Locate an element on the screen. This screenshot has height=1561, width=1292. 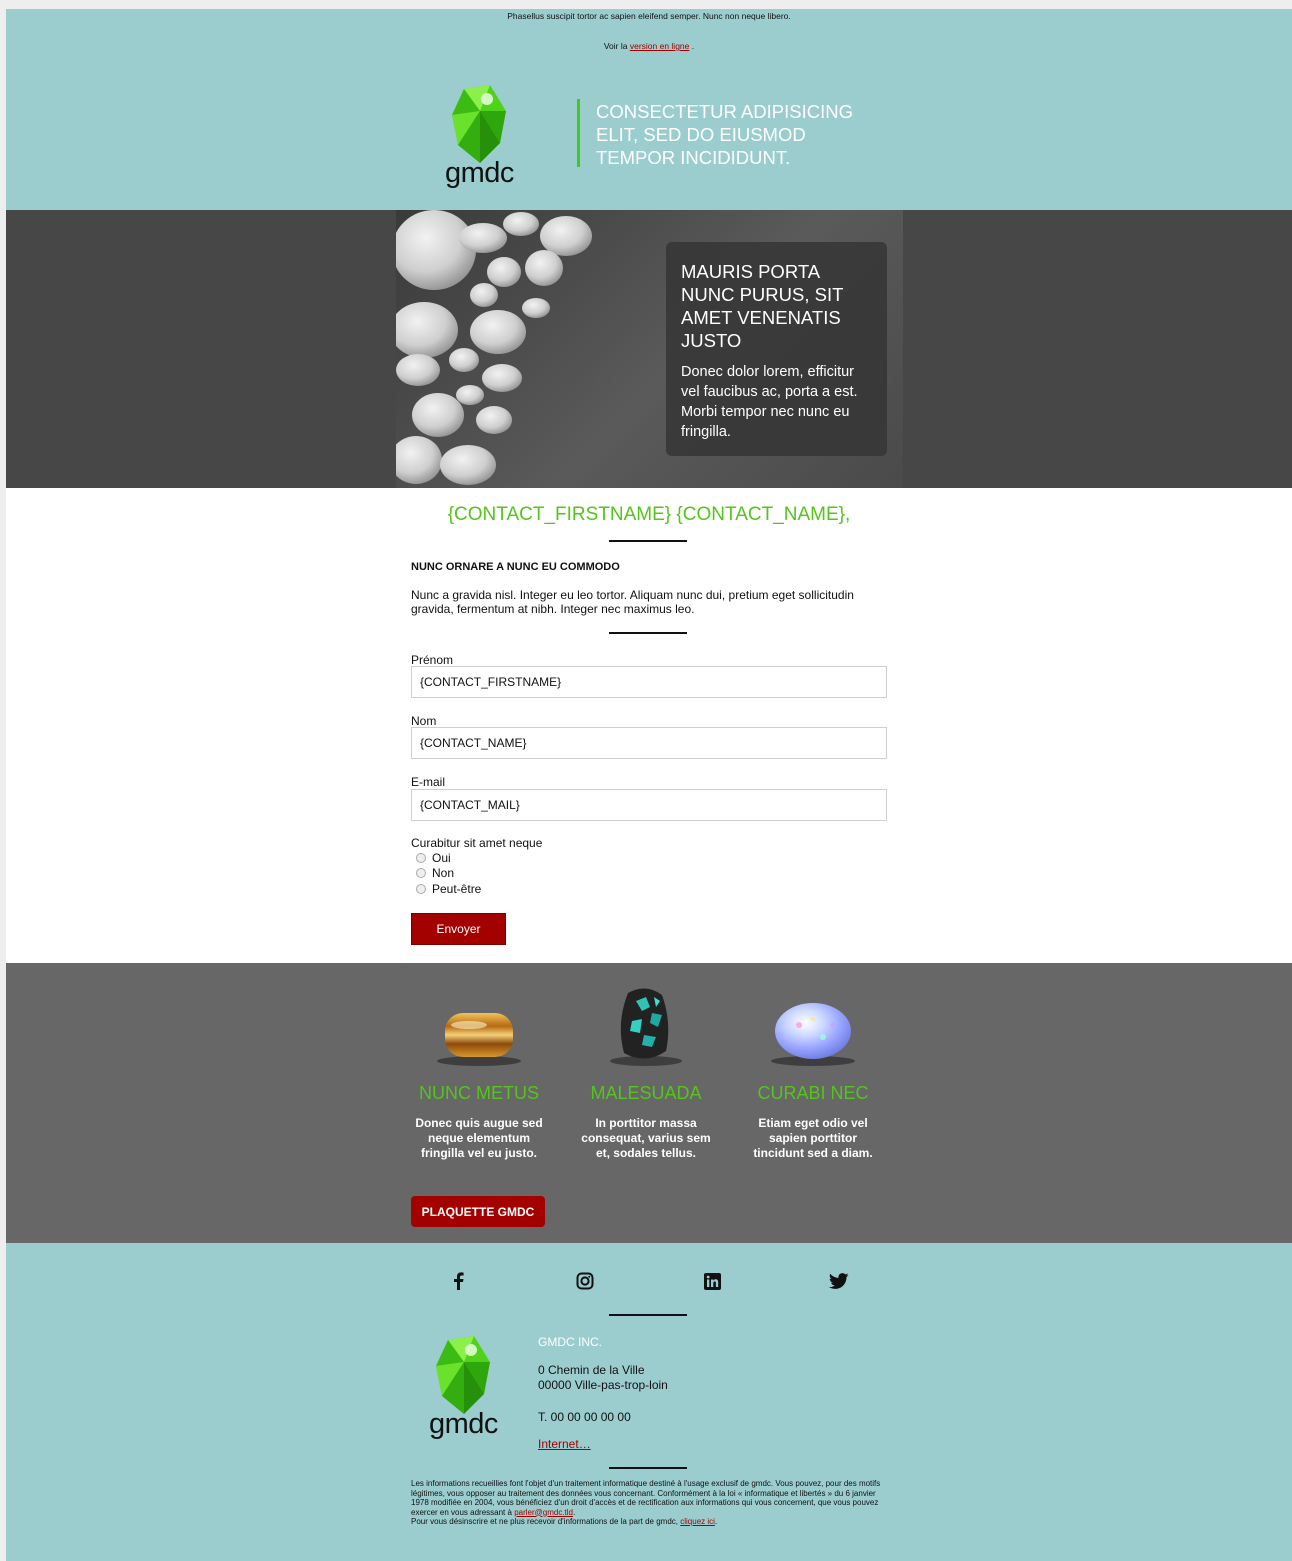
header-divider is located at coordinates (578, 133).